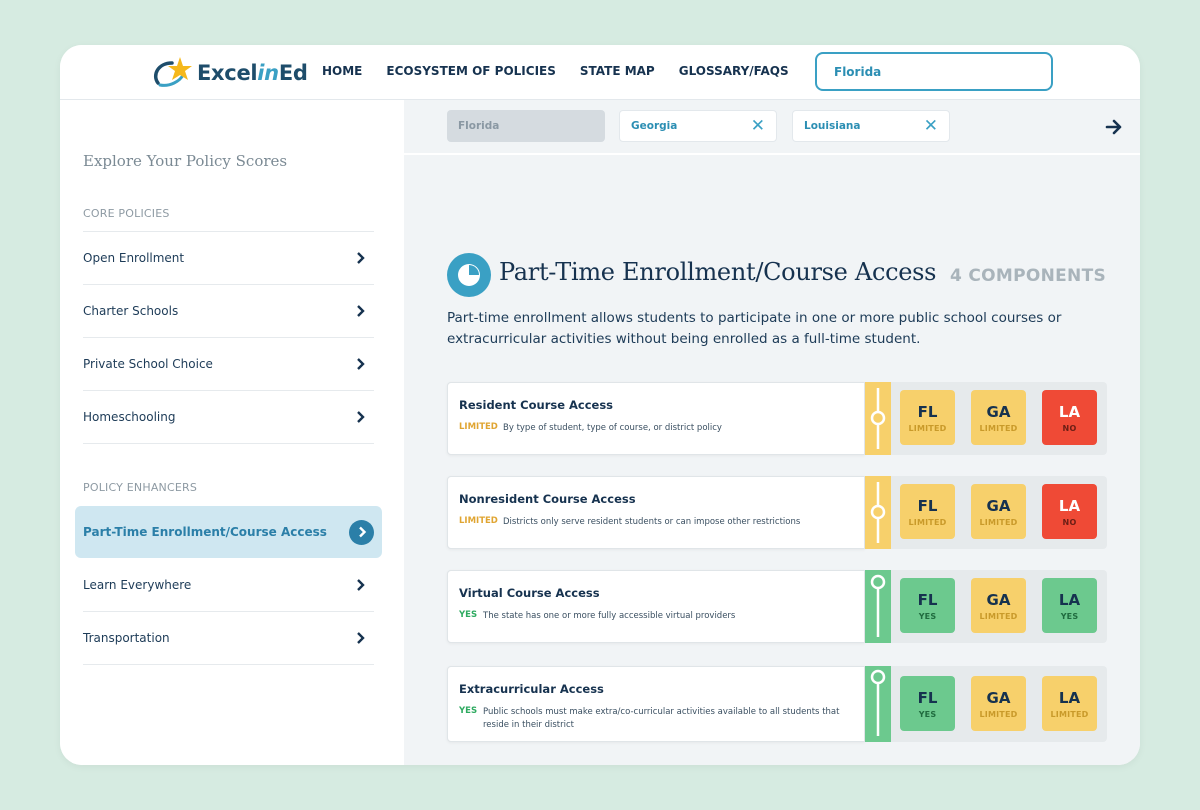 The width and height of the screenshot is (1200, 810). I want to click on sidebar-title: Explore Your Policy Scores, so click(185, 161).